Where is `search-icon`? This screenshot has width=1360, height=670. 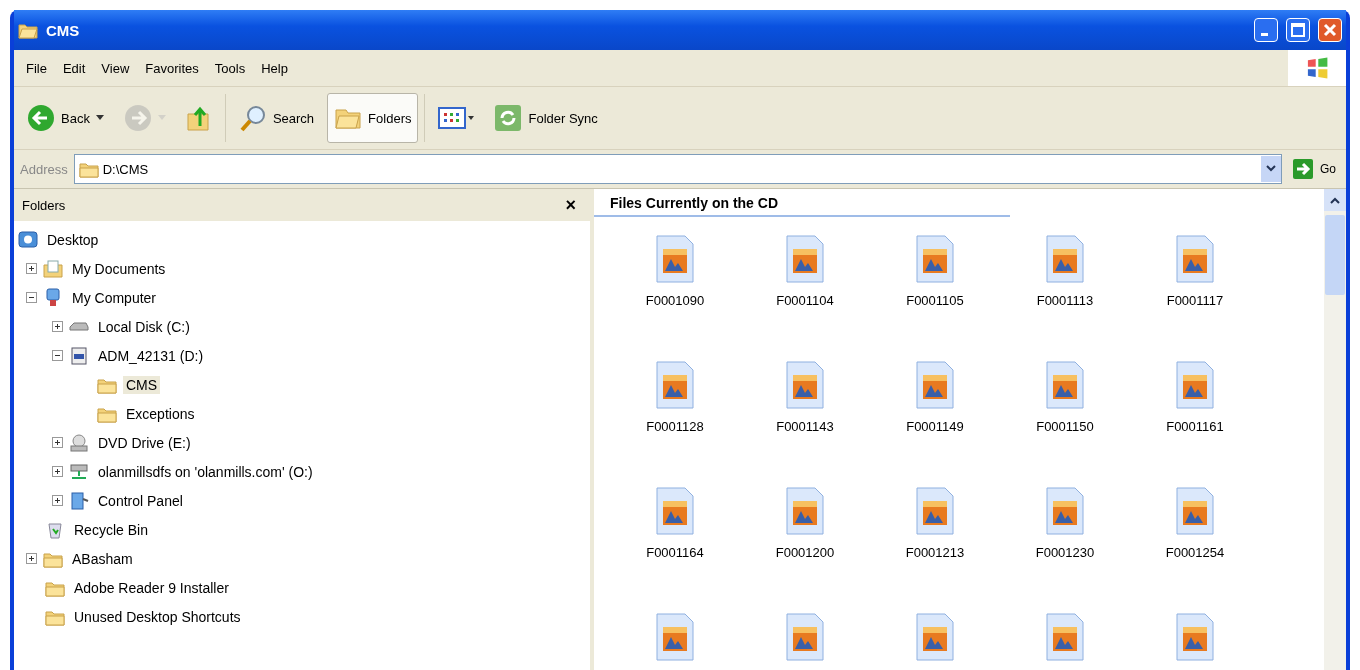
search-icon is located at coordinates (252, 118).